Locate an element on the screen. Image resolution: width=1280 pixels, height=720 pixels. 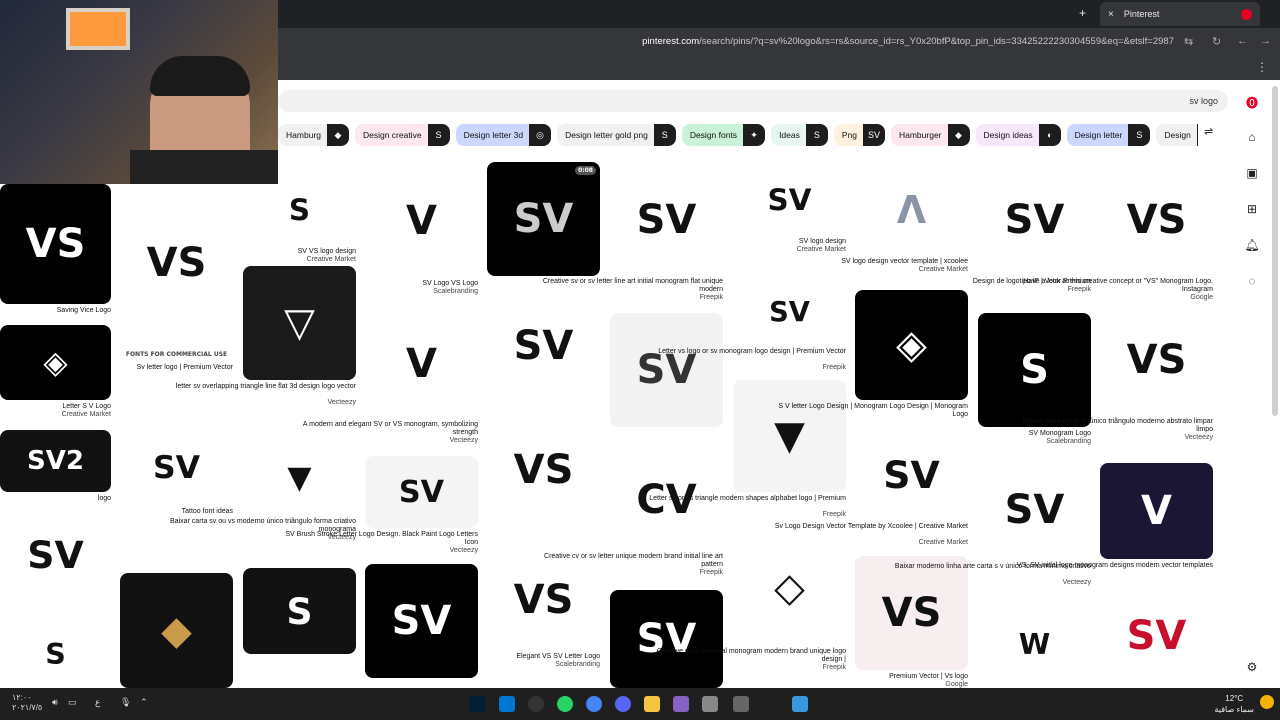
create-icon: ⊞ is located at coordinates (1252, 210).